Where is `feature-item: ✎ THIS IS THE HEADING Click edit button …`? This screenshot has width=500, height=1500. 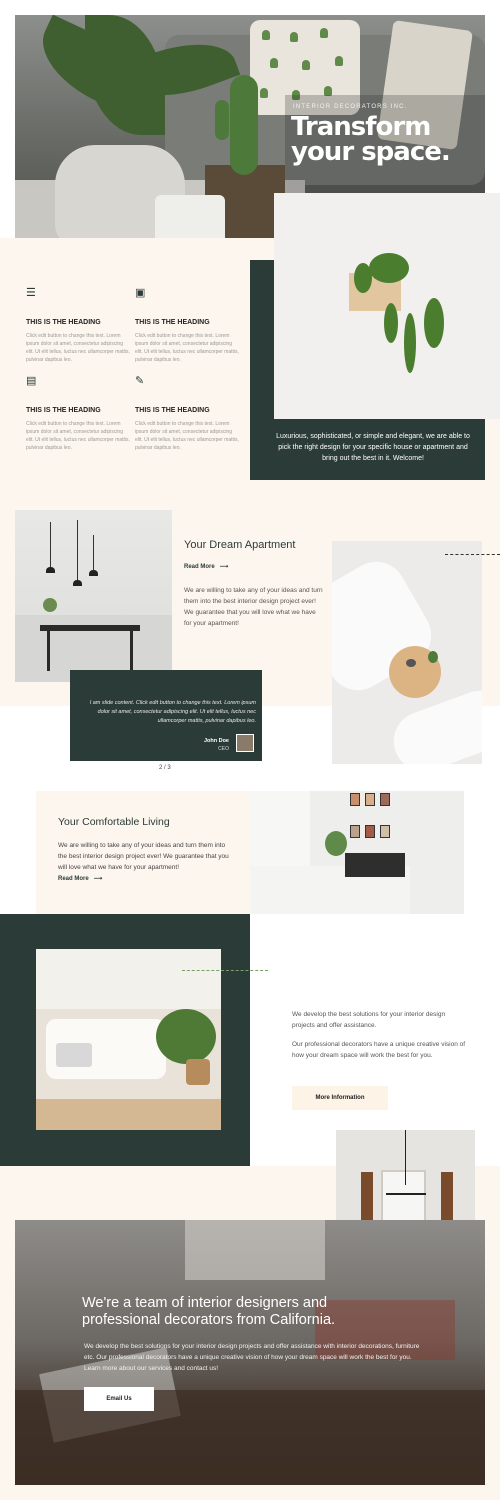
feature-item: ✎ THIS IS THE HEADING Click edit button … is located at coordinates (187, 413).